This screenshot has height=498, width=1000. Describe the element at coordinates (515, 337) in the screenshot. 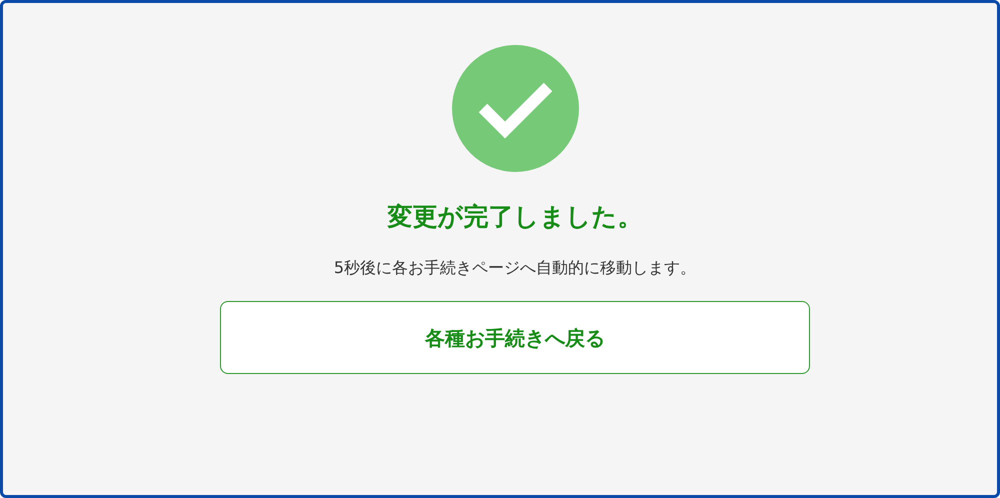

I see `back-button: 各種お手続きへ戻る` at that location.